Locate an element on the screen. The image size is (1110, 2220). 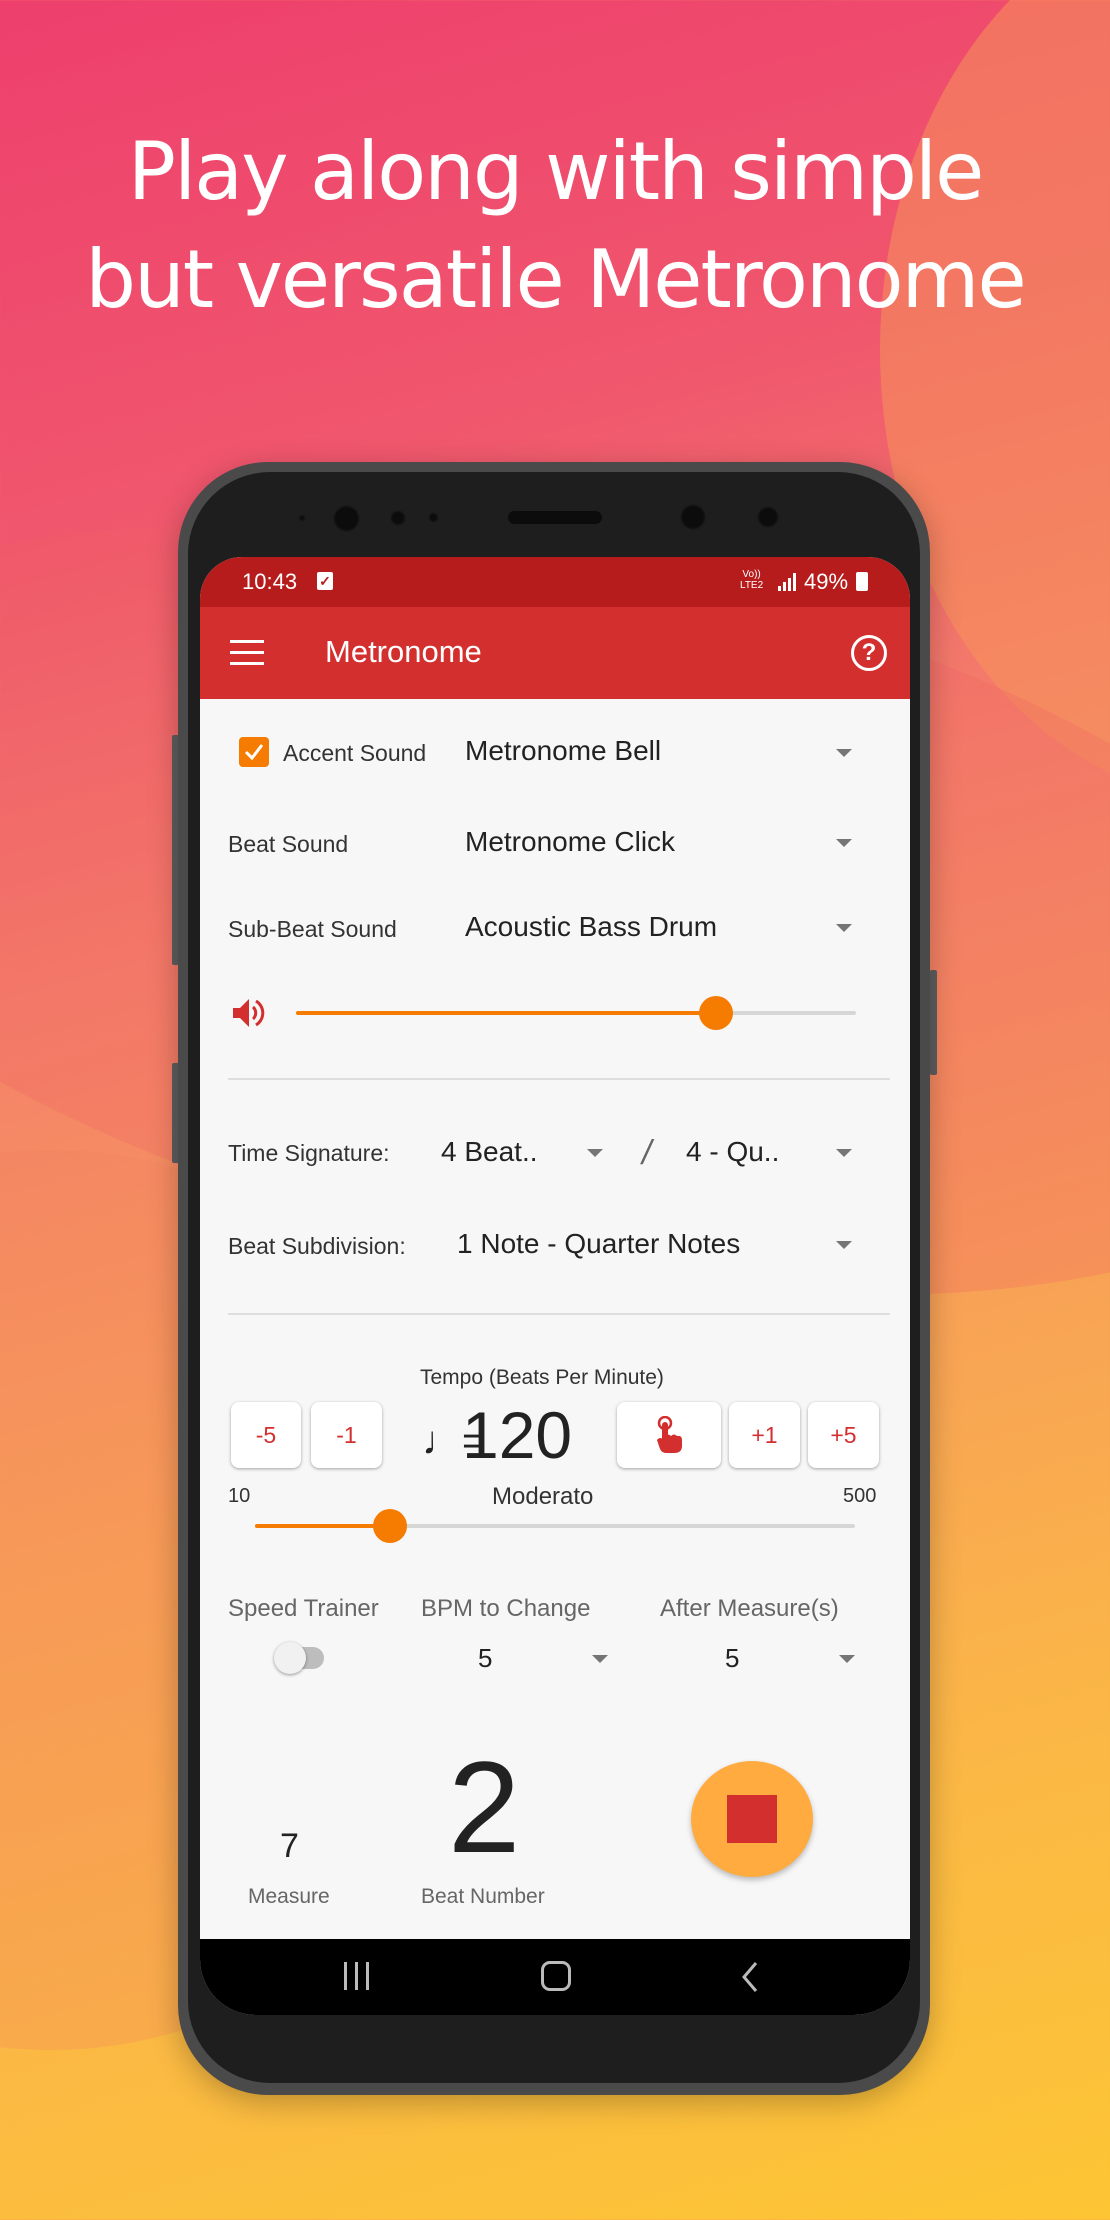
tempo-slider-fill is located at coordinates (322, 1526).